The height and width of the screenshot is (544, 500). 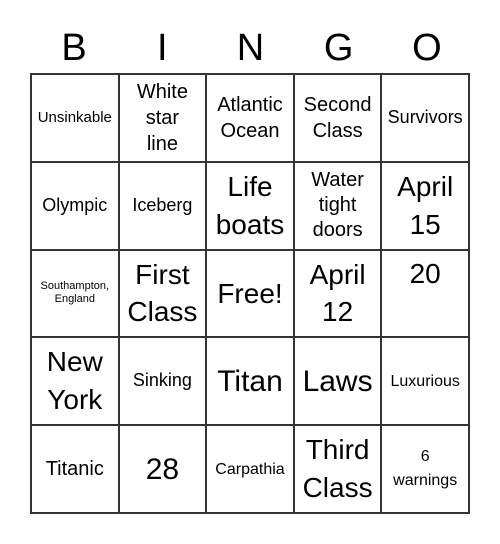 I want to click on bingo-cell: First Class, so click(x=162, y=293).